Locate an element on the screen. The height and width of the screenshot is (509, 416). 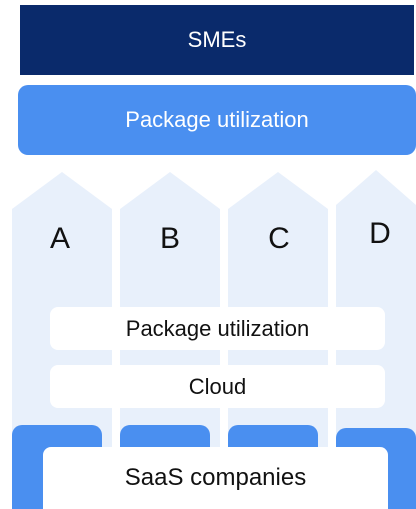
smes-banner-label: SMEs is located at coordinates (217, 39).